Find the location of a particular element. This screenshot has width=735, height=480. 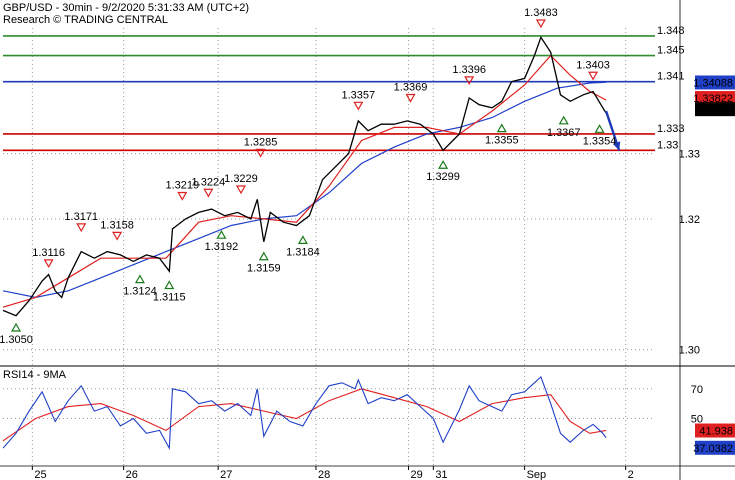

pivot-high-label: 1.3224 is located at coordinates (209, 182).